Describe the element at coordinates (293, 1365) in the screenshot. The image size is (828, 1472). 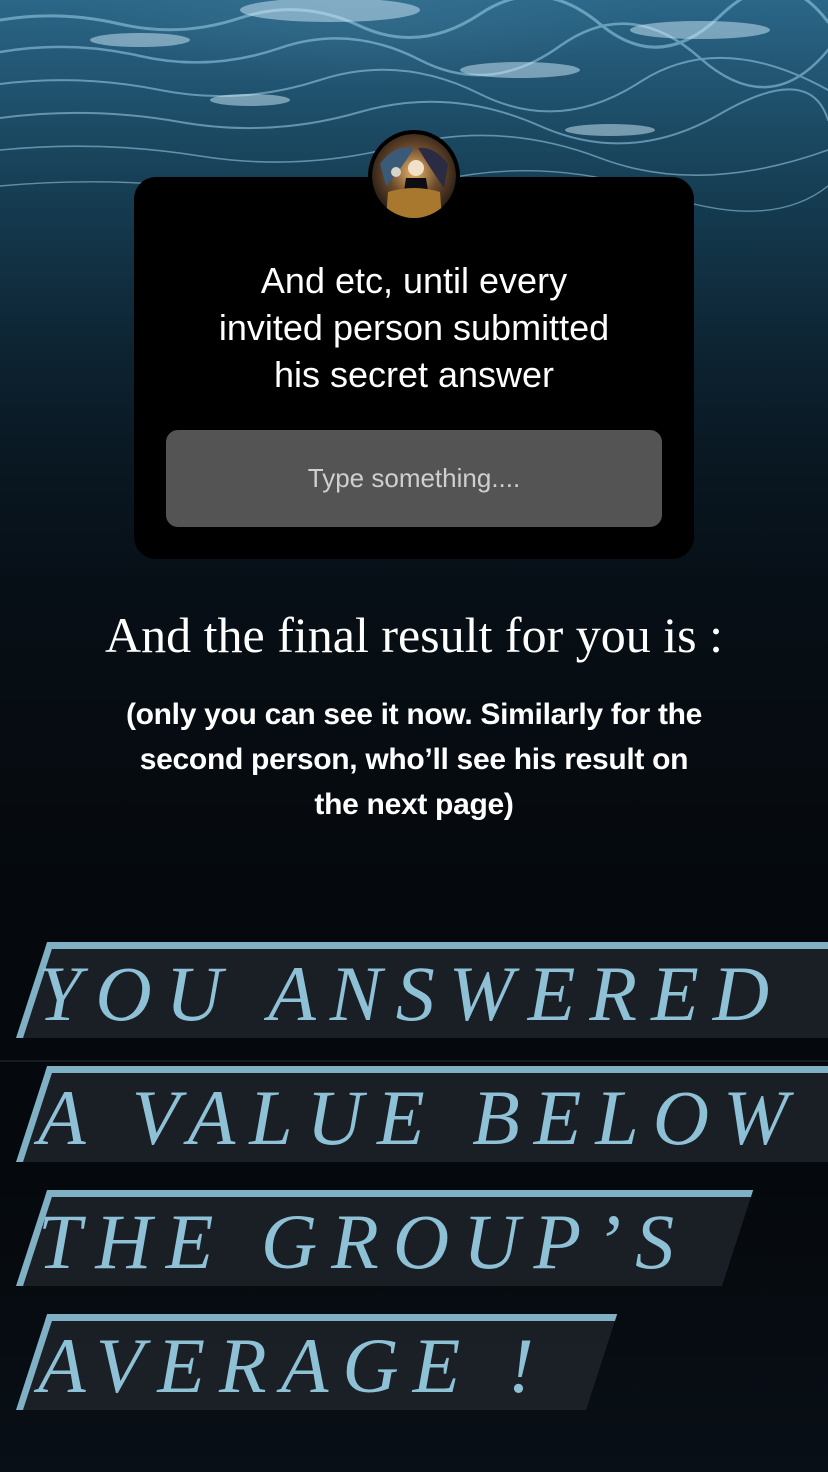
I see `result-line-4: AVERAGE !` at that location.